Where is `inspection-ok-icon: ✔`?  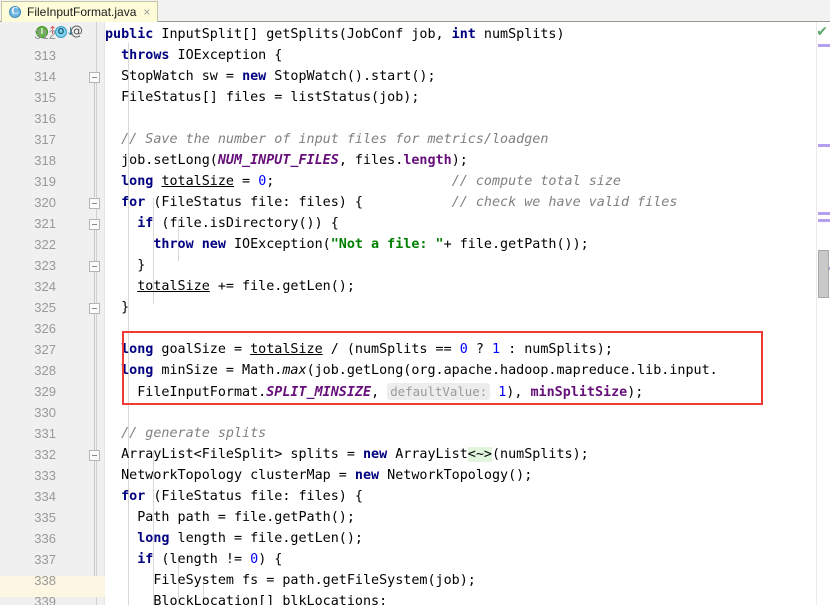
inspection-ok-icon: ✔ is located at coordinates (822, 32).